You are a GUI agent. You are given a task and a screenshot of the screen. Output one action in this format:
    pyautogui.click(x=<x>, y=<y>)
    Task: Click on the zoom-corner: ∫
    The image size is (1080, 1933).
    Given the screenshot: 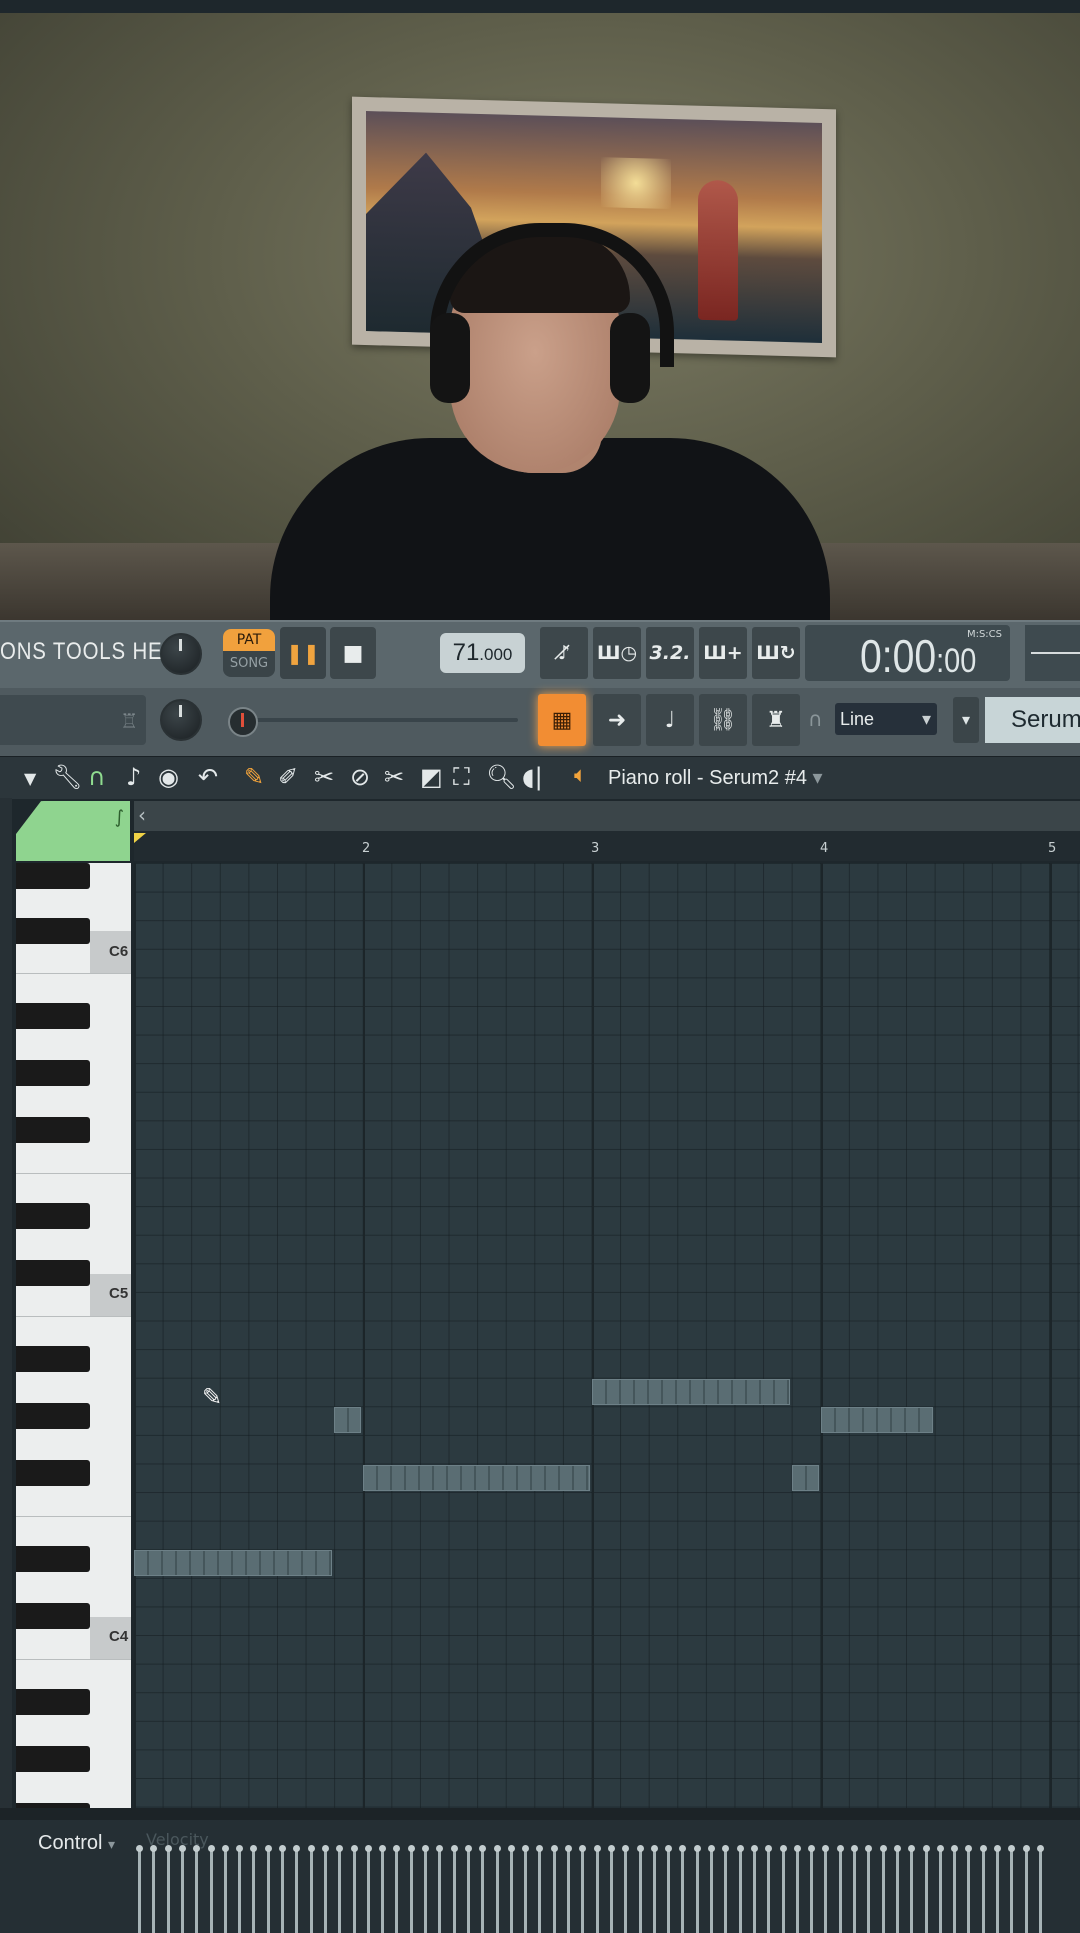 What is the action you would take?
    pyautogui.click(x=73, y=831)
    